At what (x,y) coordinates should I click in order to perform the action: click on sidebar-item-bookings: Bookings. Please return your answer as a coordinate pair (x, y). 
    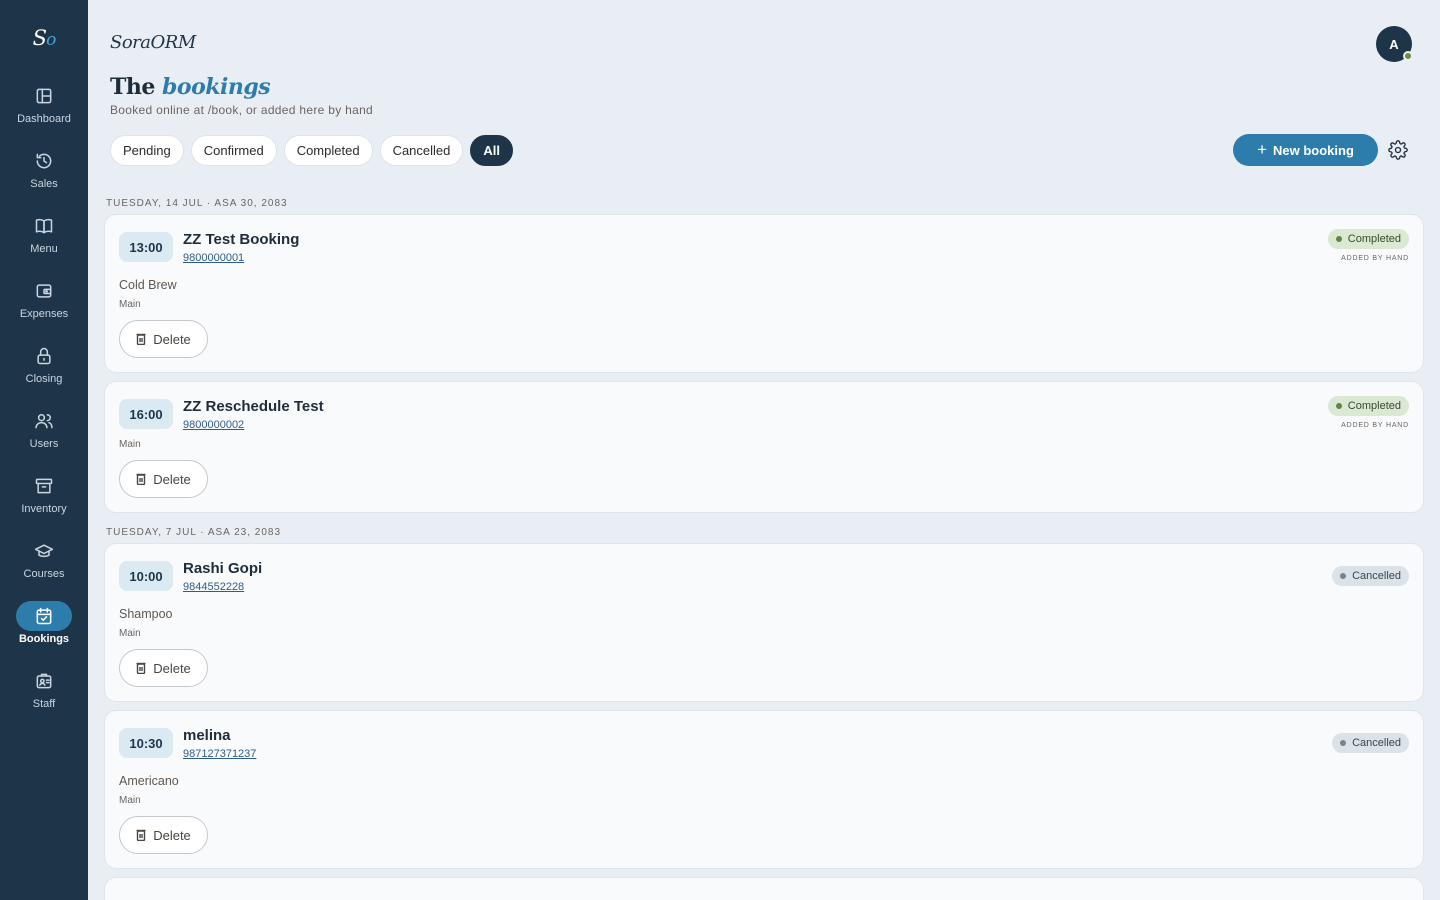
    Looking at the image, I should click on (44, 628).